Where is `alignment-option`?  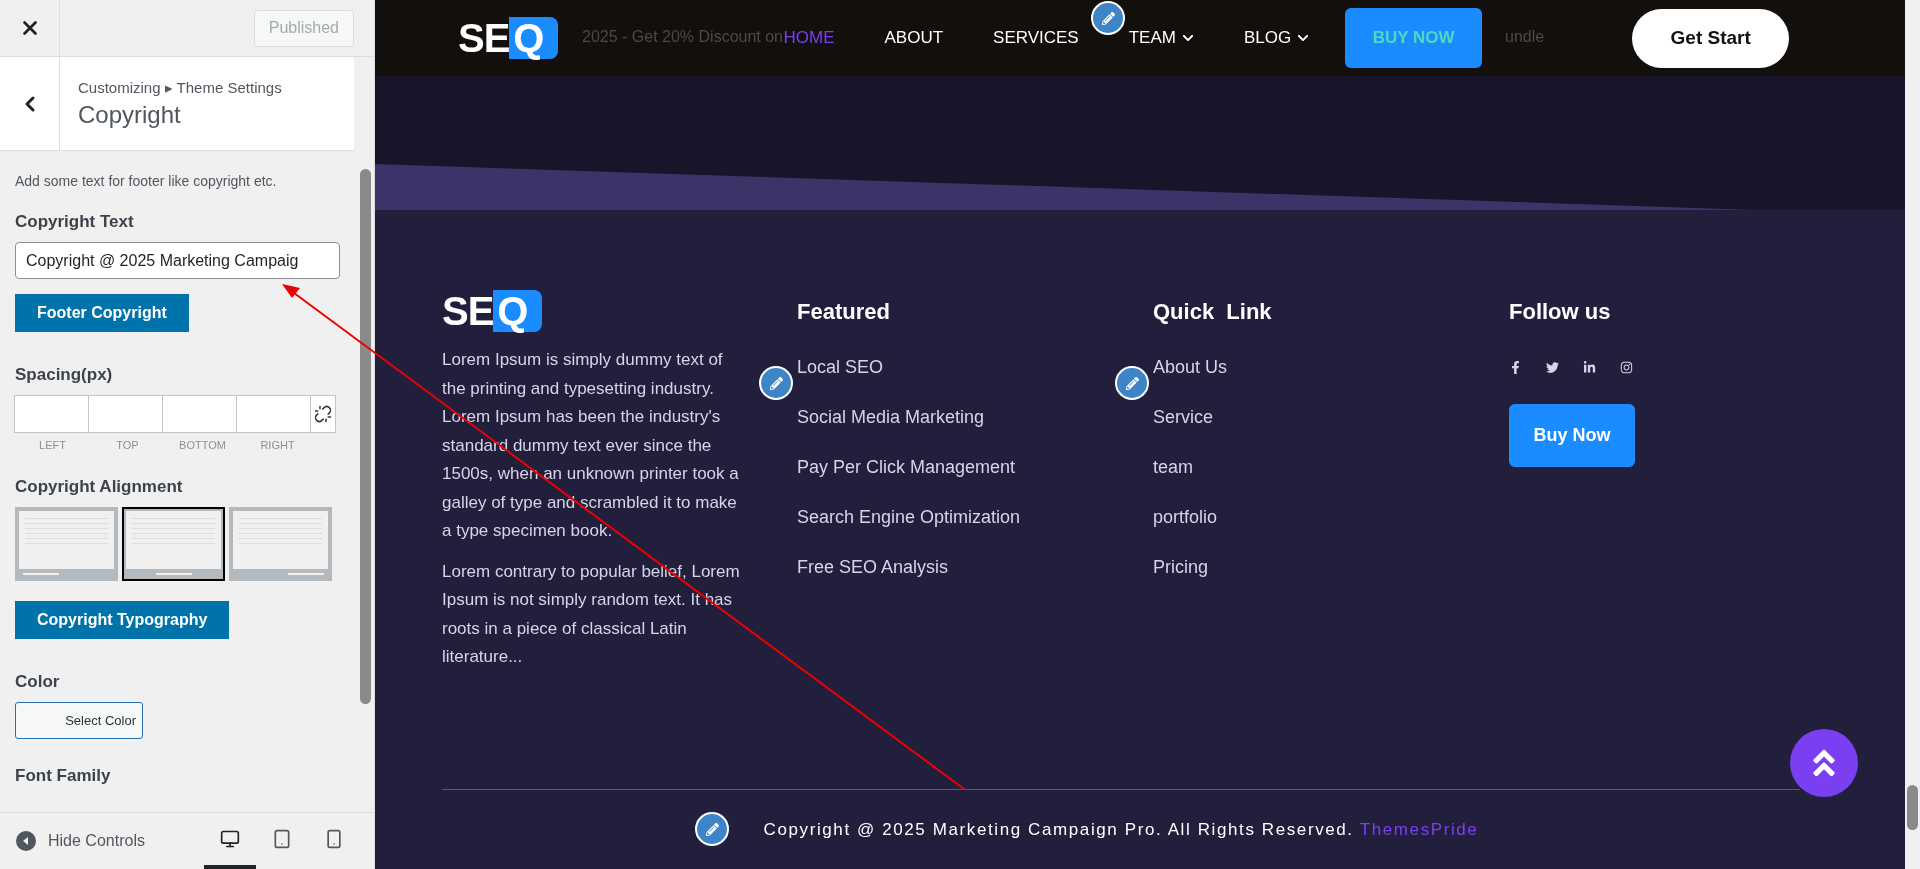
alignment-option is located at coordinates (173, 544).